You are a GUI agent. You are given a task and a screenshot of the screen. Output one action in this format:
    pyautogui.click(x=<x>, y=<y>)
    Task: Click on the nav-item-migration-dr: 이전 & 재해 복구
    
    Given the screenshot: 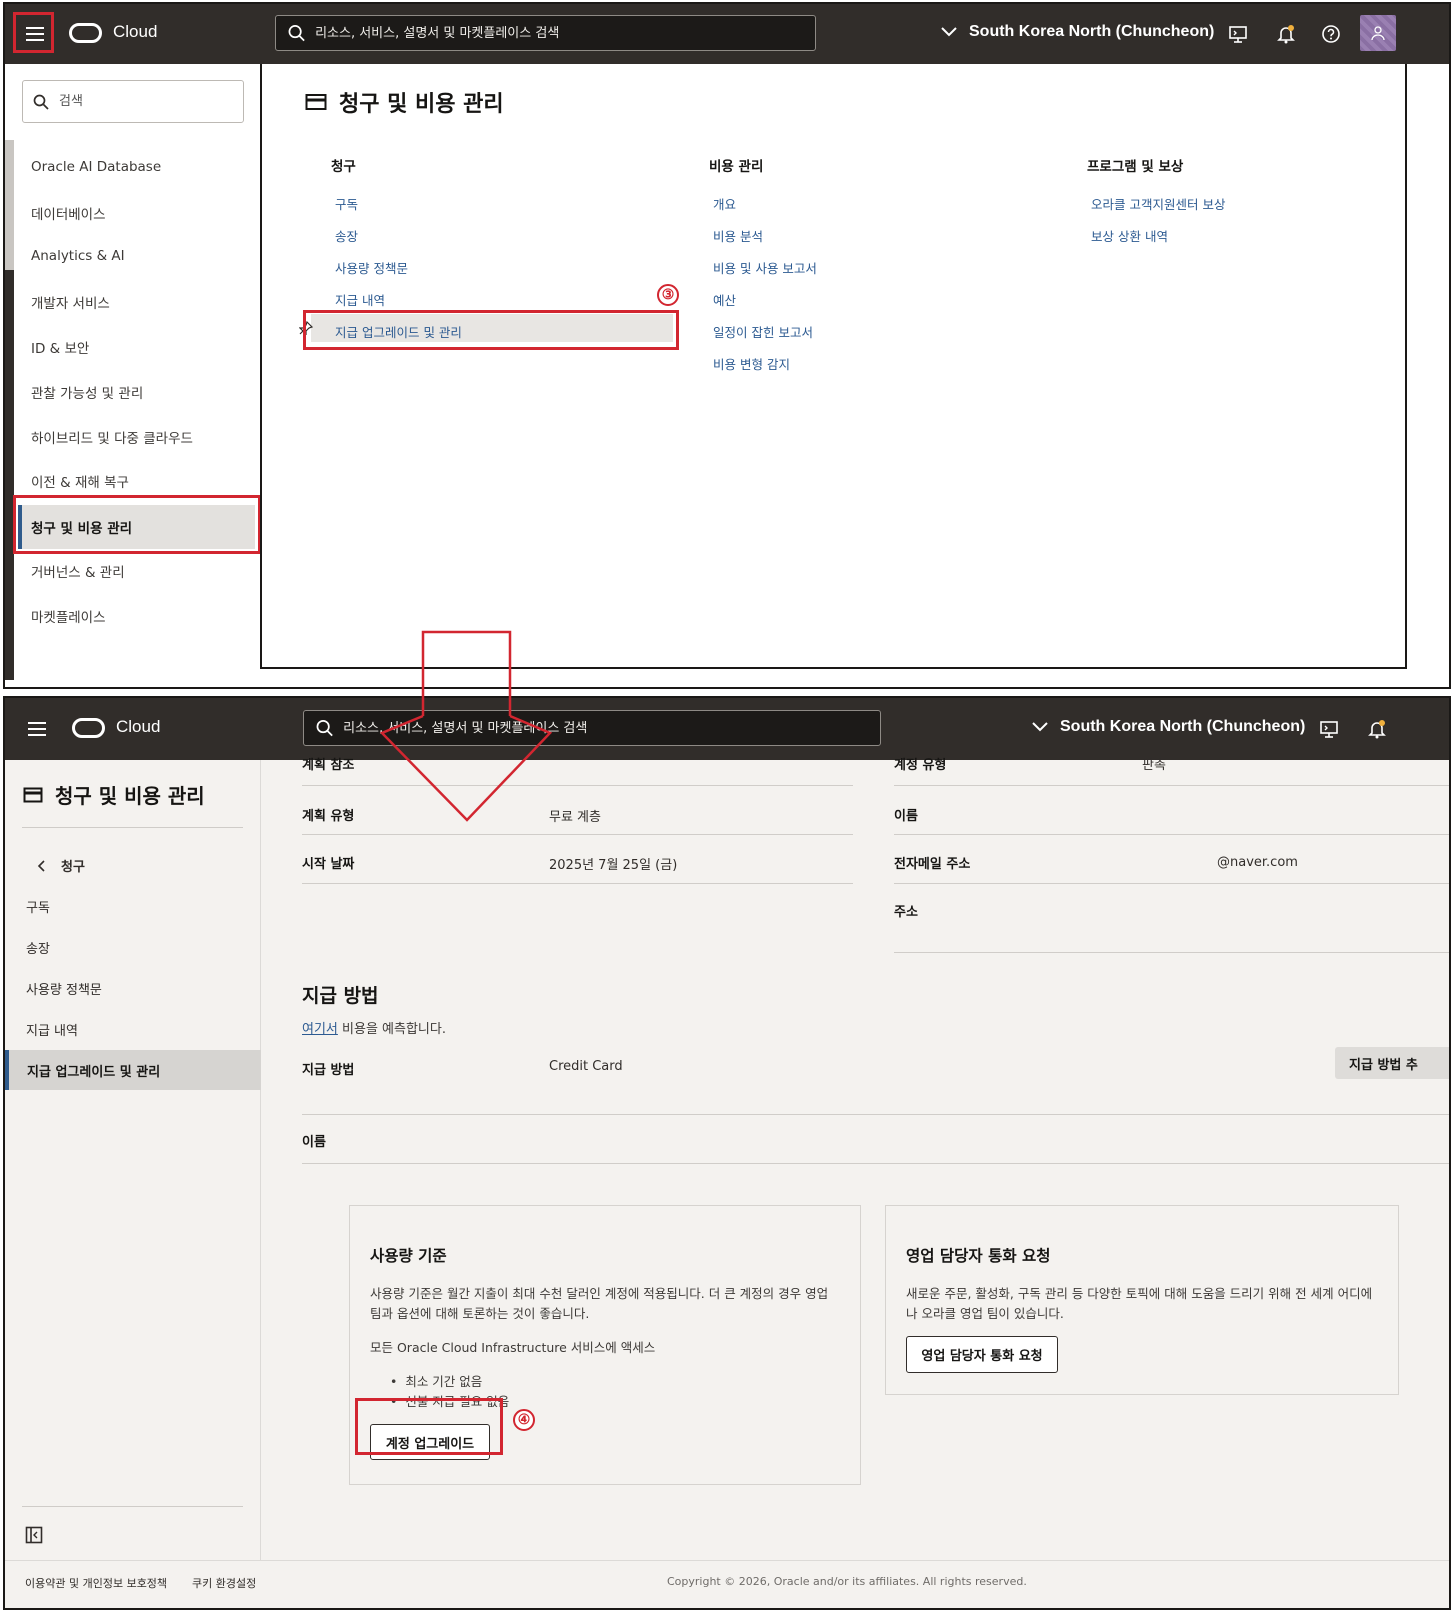 What is the action you would take?
    pyautogui.click(x=80, y=481)
    